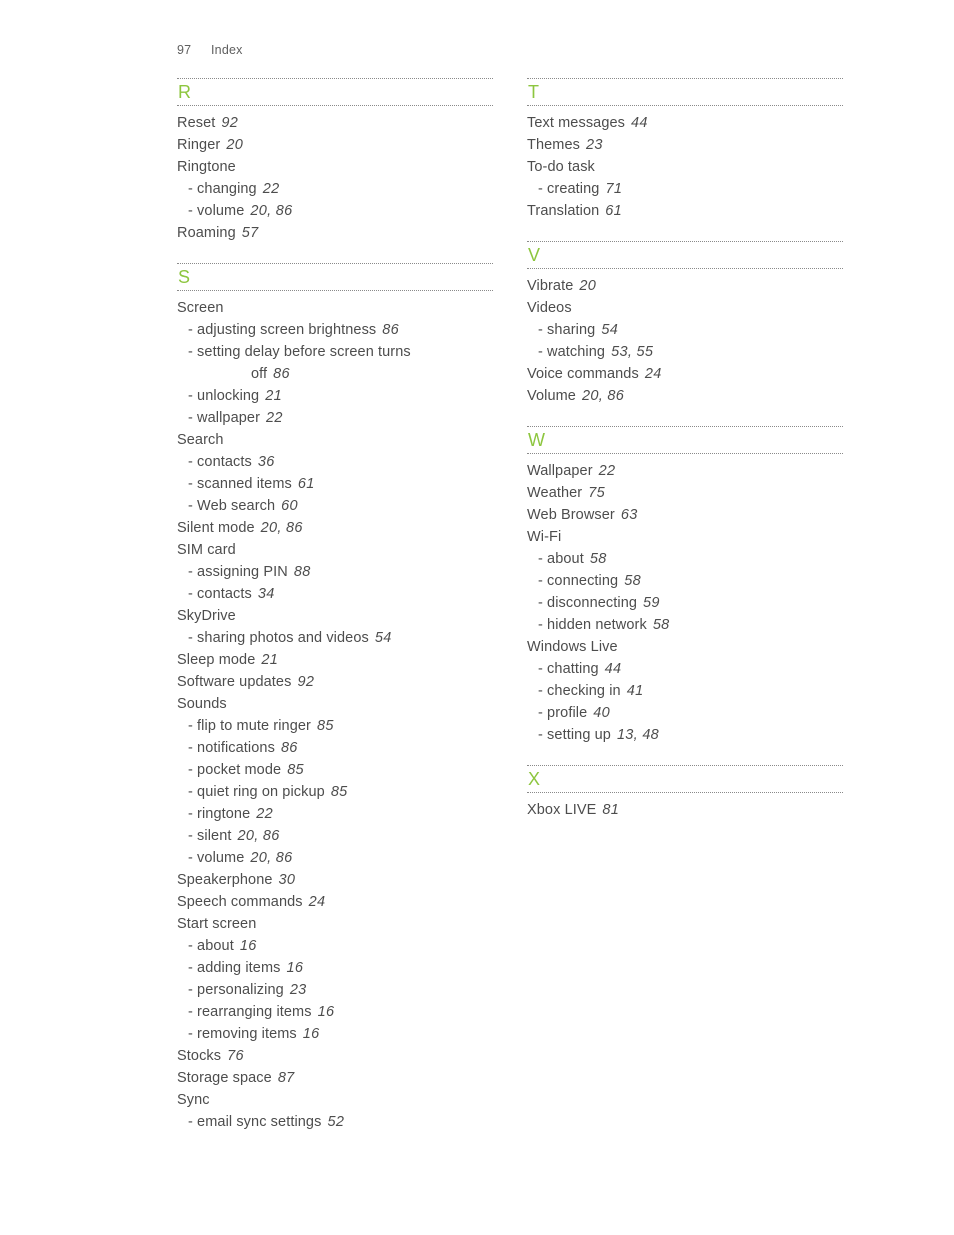 This screenshot has height=1235, width=954. What do you see at coordinates (601, 713) in the screenshot?
I see `entry-page-numbers: 40` at bounding box center [601, 713].